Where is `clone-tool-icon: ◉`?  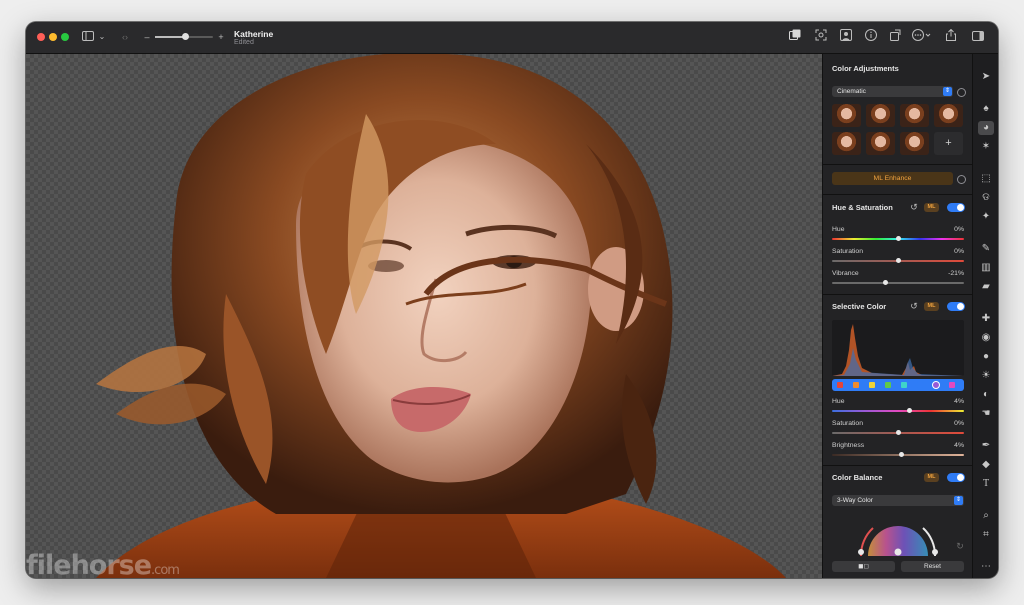 clone-tool-icon: ◉ is located at coordinates (986, 338).